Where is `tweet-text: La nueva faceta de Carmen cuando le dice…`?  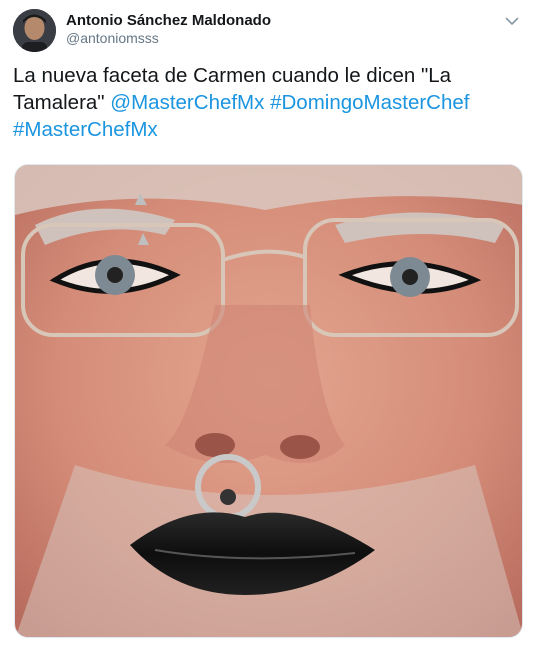
tweet-text: La nueva faceta de Carmen cuando le dice… is located at coordinates (265, 102).